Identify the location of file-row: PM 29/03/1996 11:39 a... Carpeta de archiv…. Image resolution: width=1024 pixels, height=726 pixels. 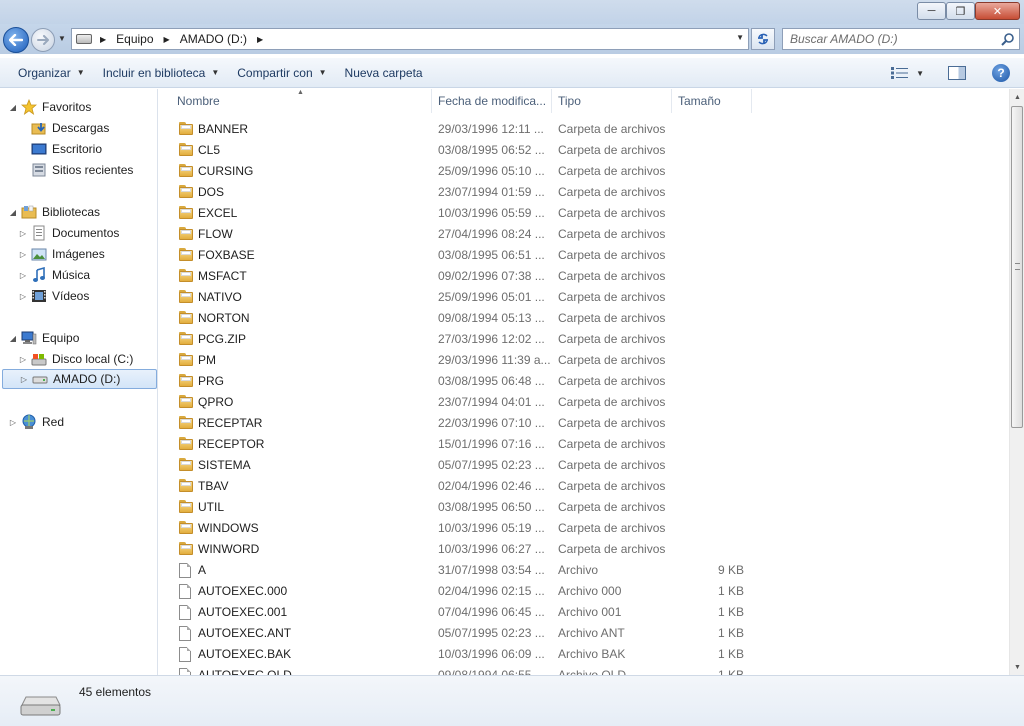
(584, 360).